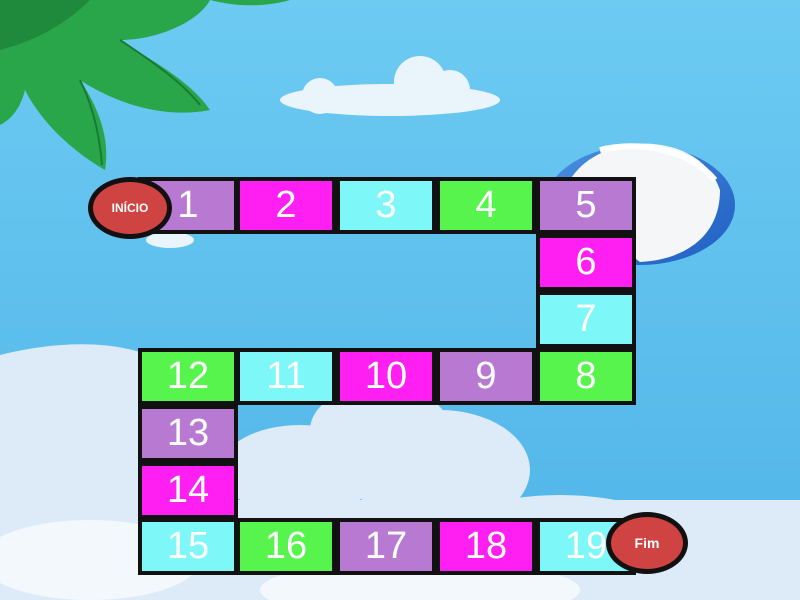  What do you see at coordinates (188, 433) in the screenshot?
I see `board-cell-13: 13` at bounding box center [188, 433].